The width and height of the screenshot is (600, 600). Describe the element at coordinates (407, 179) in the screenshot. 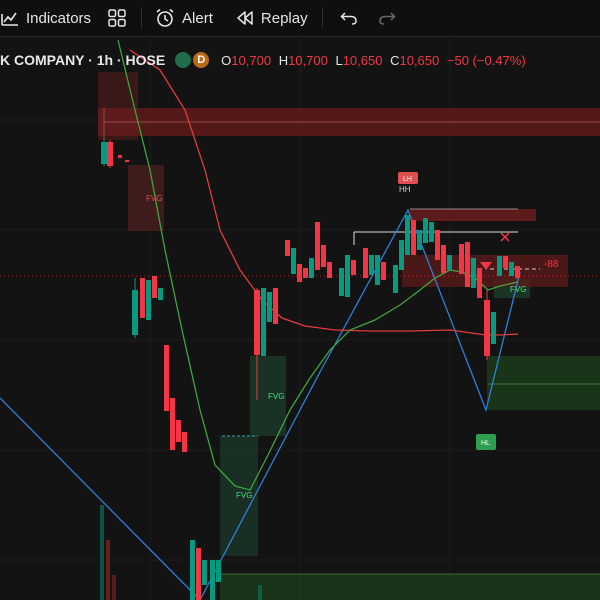

I see `lh-marker: LH` at that location.